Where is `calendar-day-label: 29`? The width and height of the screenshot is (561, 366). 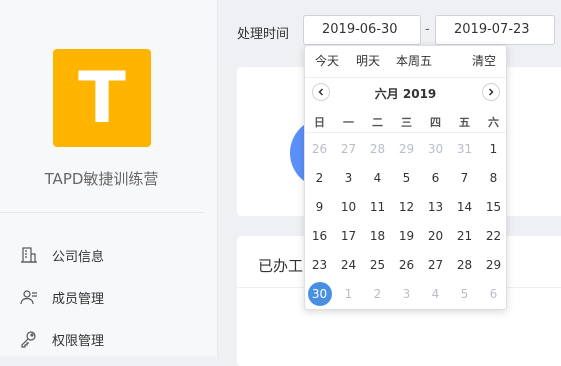
calendar-day-label: 29 is located at coordinates (493, 265).